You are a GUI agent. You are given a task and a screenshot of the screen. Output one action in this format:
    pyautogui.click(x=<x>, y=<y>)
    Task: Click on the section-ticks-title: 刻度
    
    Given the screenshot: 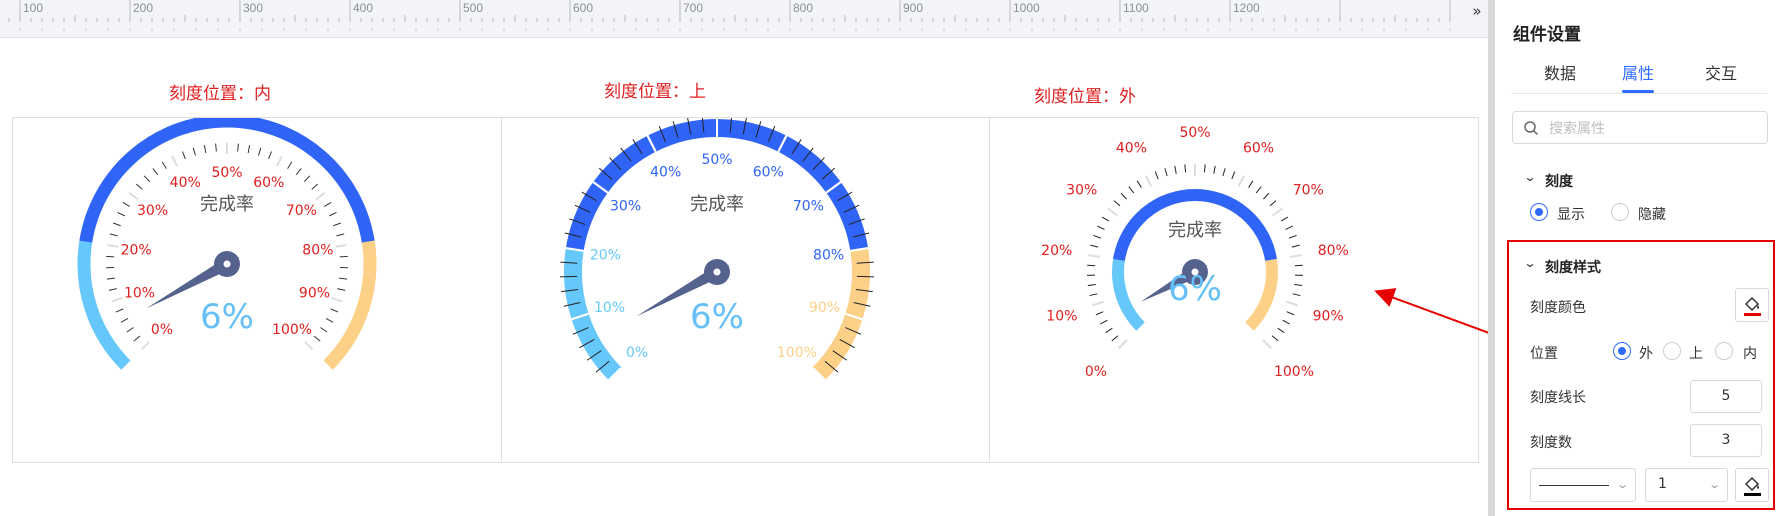 What is the action you would take?
    pyautogui.click(x=1559, y=181)
    